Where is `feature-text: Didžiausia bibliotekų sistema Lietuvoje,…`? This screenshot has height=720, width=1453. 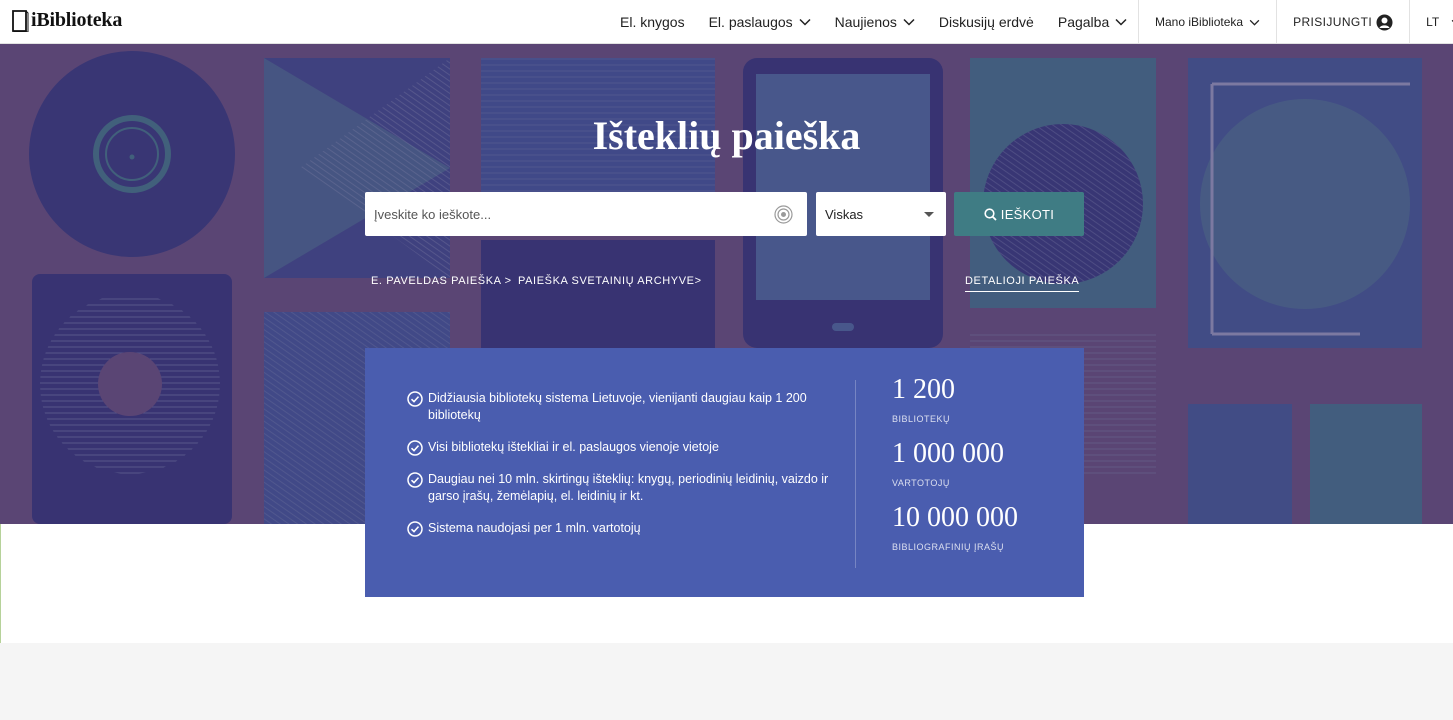
feature-text: Didžiausia bibliotekų sistema Lietuvoje,… is located at coordinates (617, 406).